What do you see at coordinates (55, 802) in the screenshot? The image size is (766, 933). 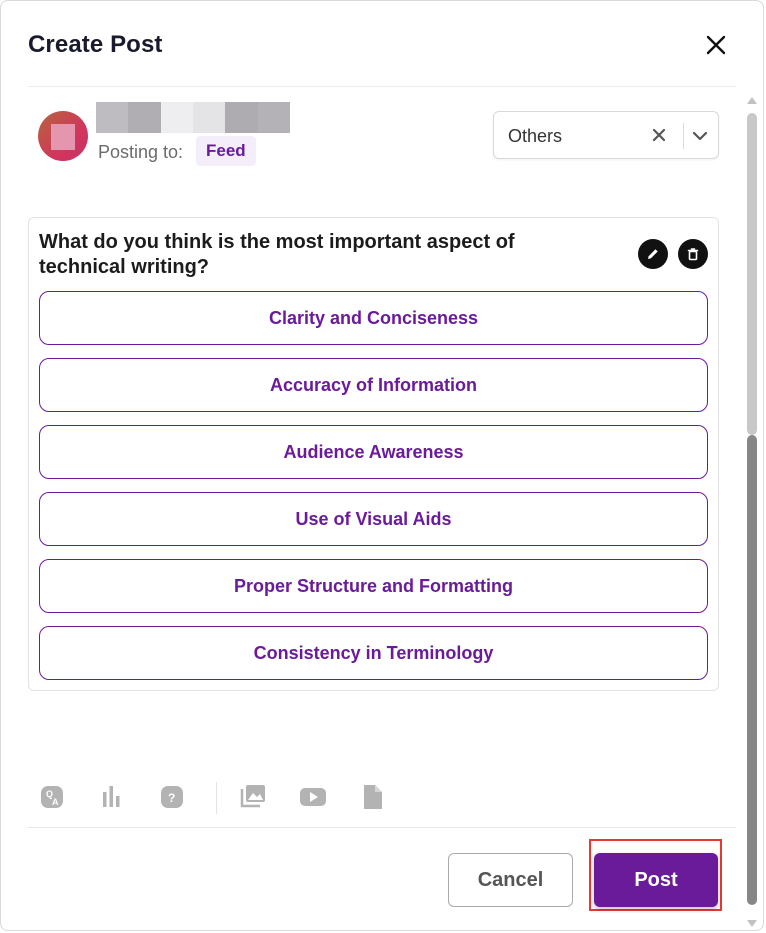 I see `svg-text: A` at bounding box center [55, 802].